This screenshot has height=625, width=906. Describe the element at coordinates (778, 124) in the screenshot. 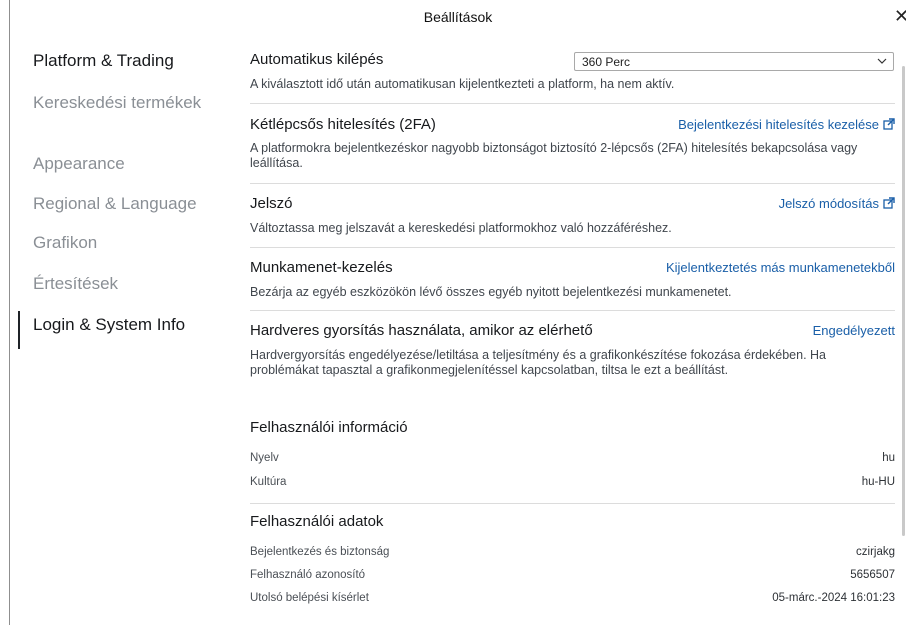

I see `twofa-link-label: Bejelentkezési hitelesítés kezelése` at that location.